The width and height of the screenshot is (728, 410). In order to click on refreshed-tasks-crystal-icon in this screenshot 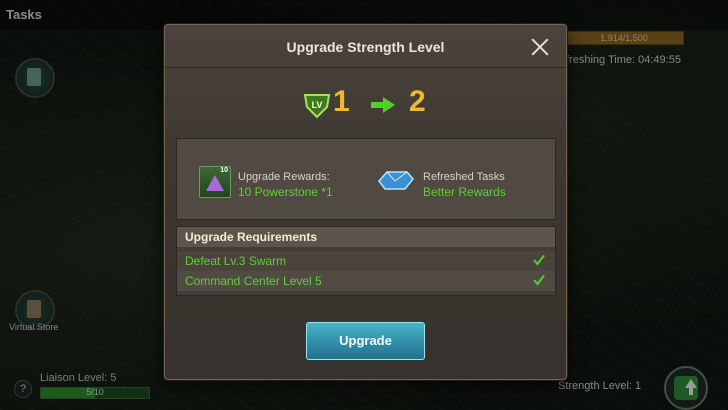, I will do `click(396, 180)`.